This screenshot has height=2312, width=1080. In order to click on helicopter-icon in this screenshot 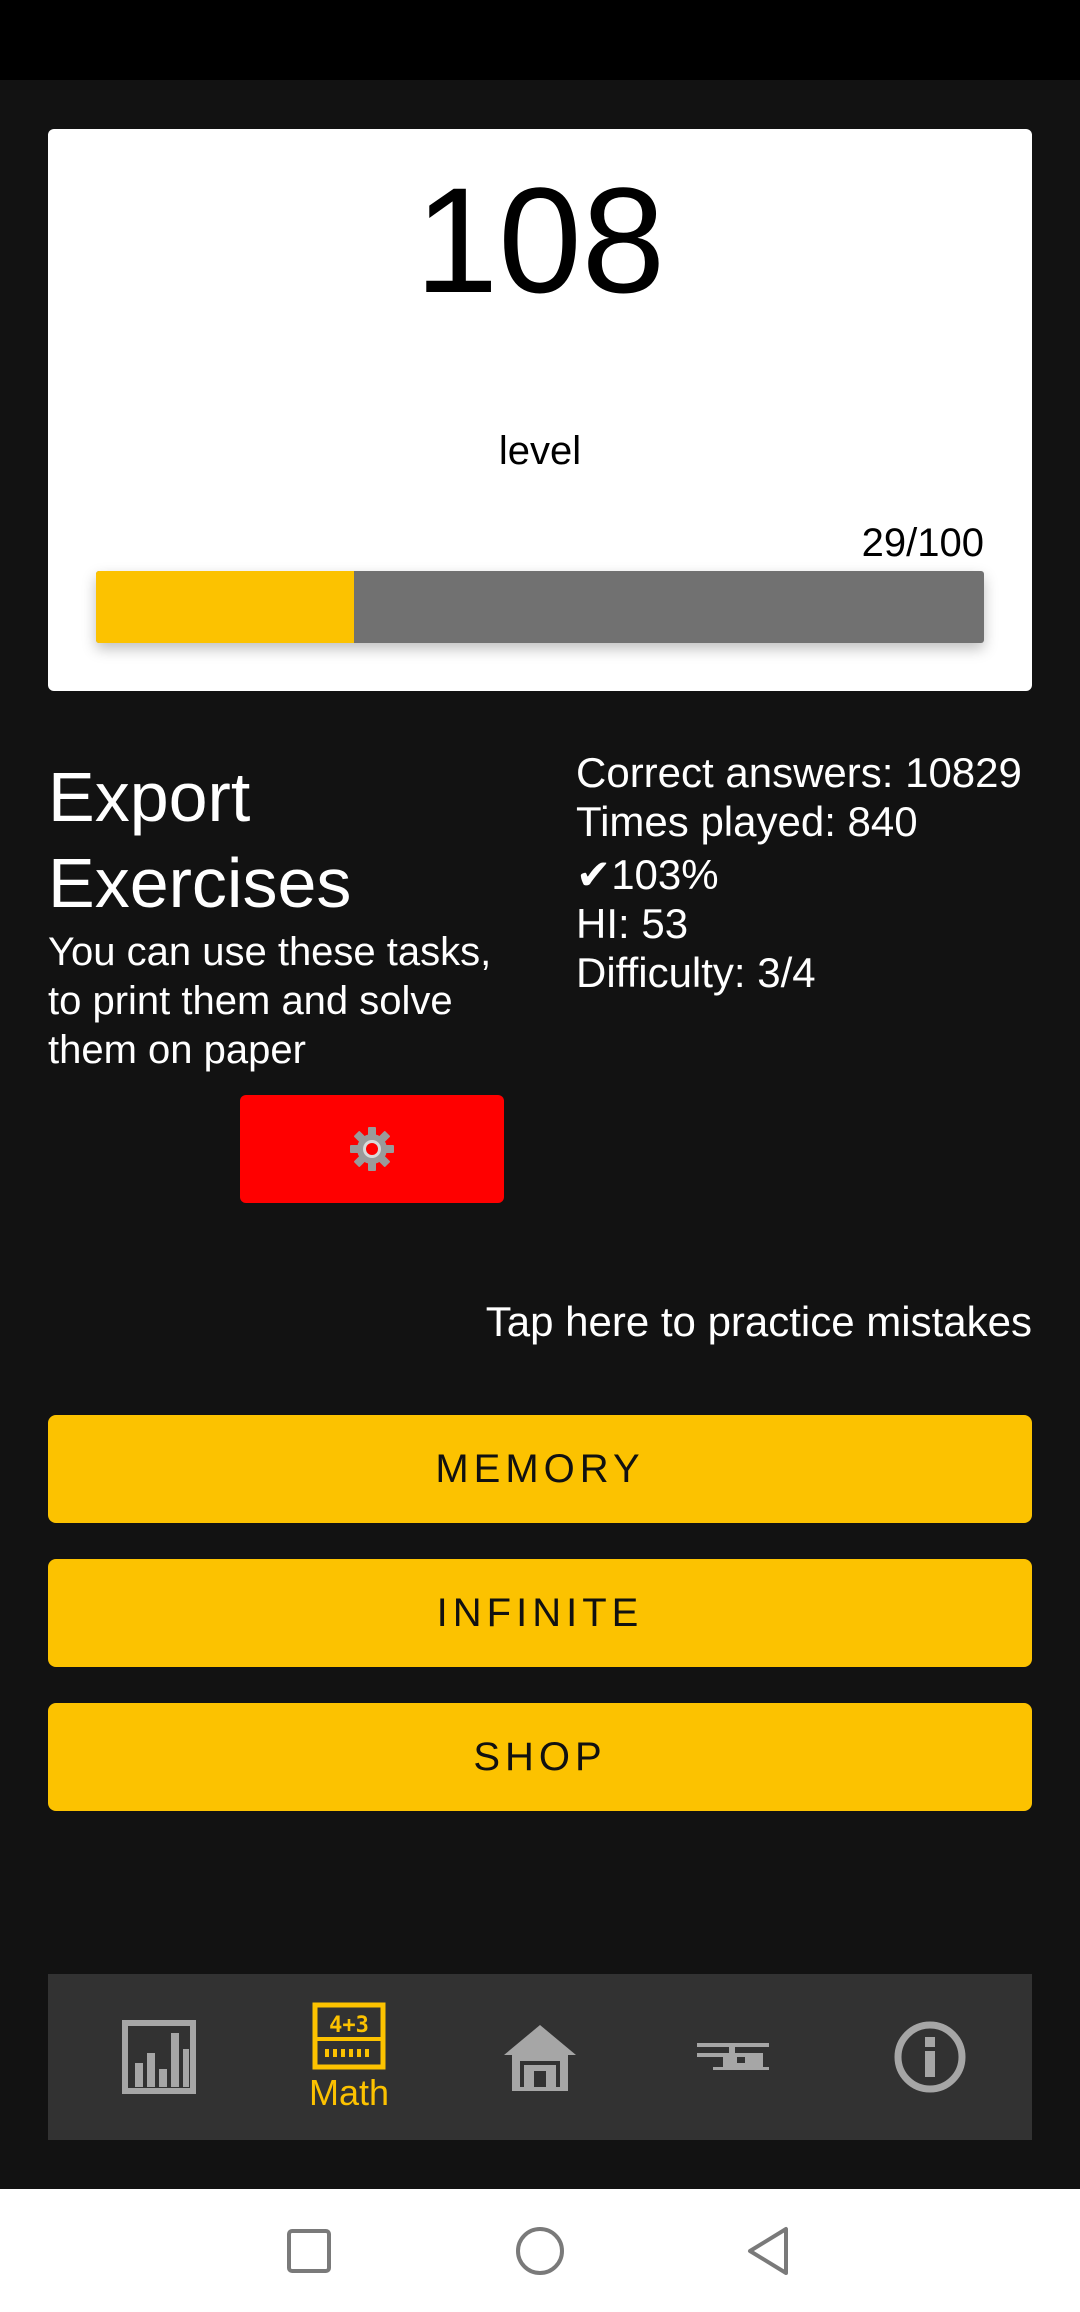, I will do `click(733, 2056)`.